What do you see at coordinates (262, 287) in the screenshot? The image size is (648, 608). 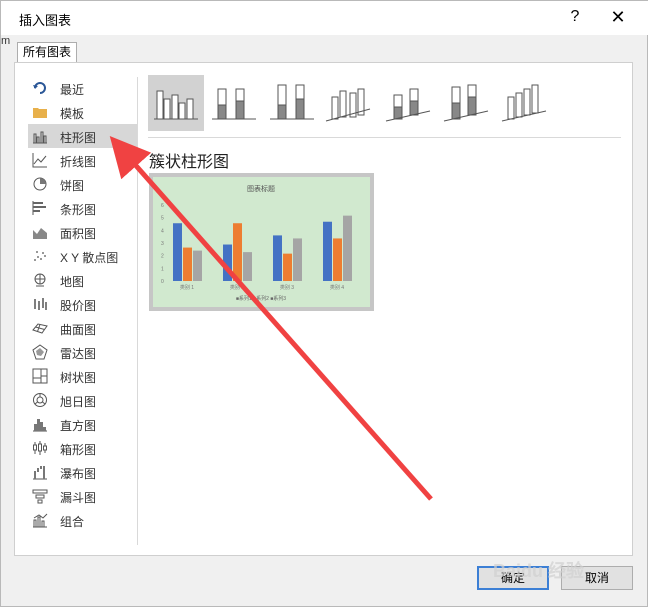 I see `preview-categories: 类别 1 类别 2 类别 3 类别 4` at bounding box center [262, 287].